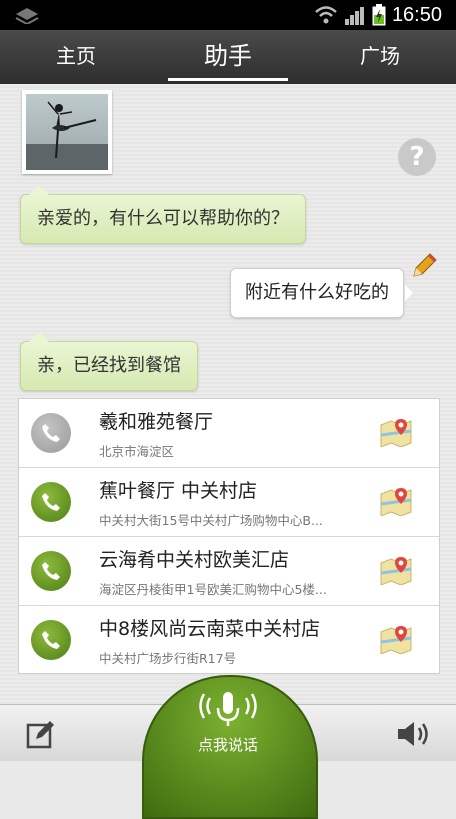  I want to click on restaurant-row: 中8楼风尚云南菜中关村店 中关村广场步行街R17号, so click(229, 640).